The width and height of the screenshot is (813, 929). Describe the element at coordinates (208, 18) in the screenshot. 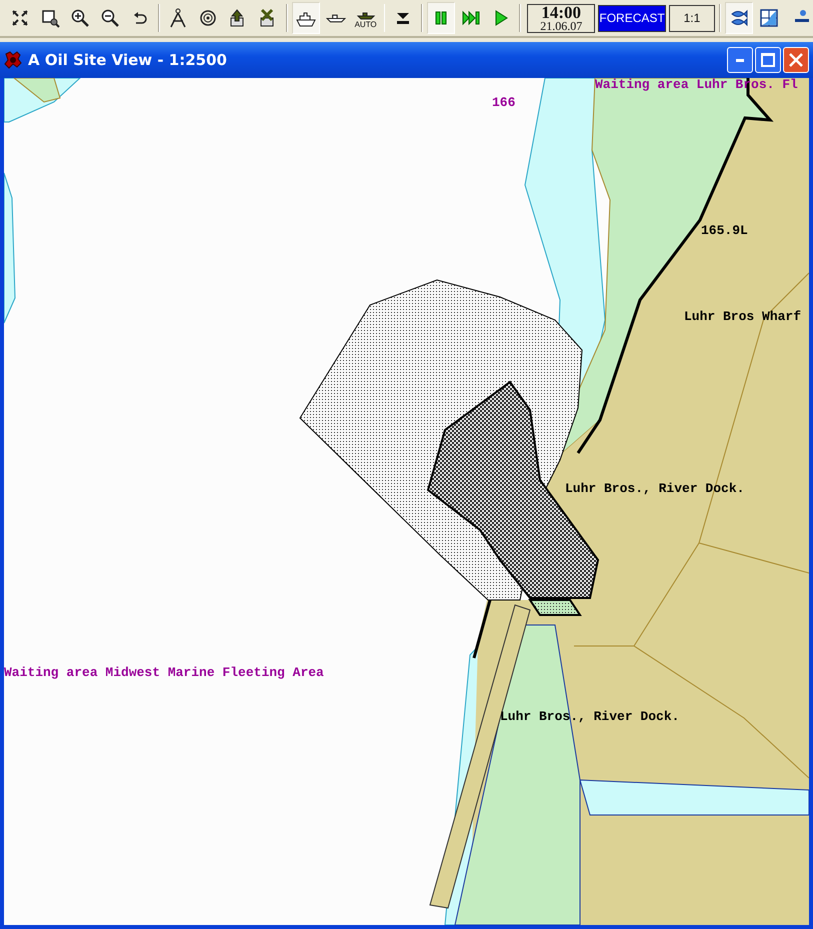

I see `target-icon` at that location.